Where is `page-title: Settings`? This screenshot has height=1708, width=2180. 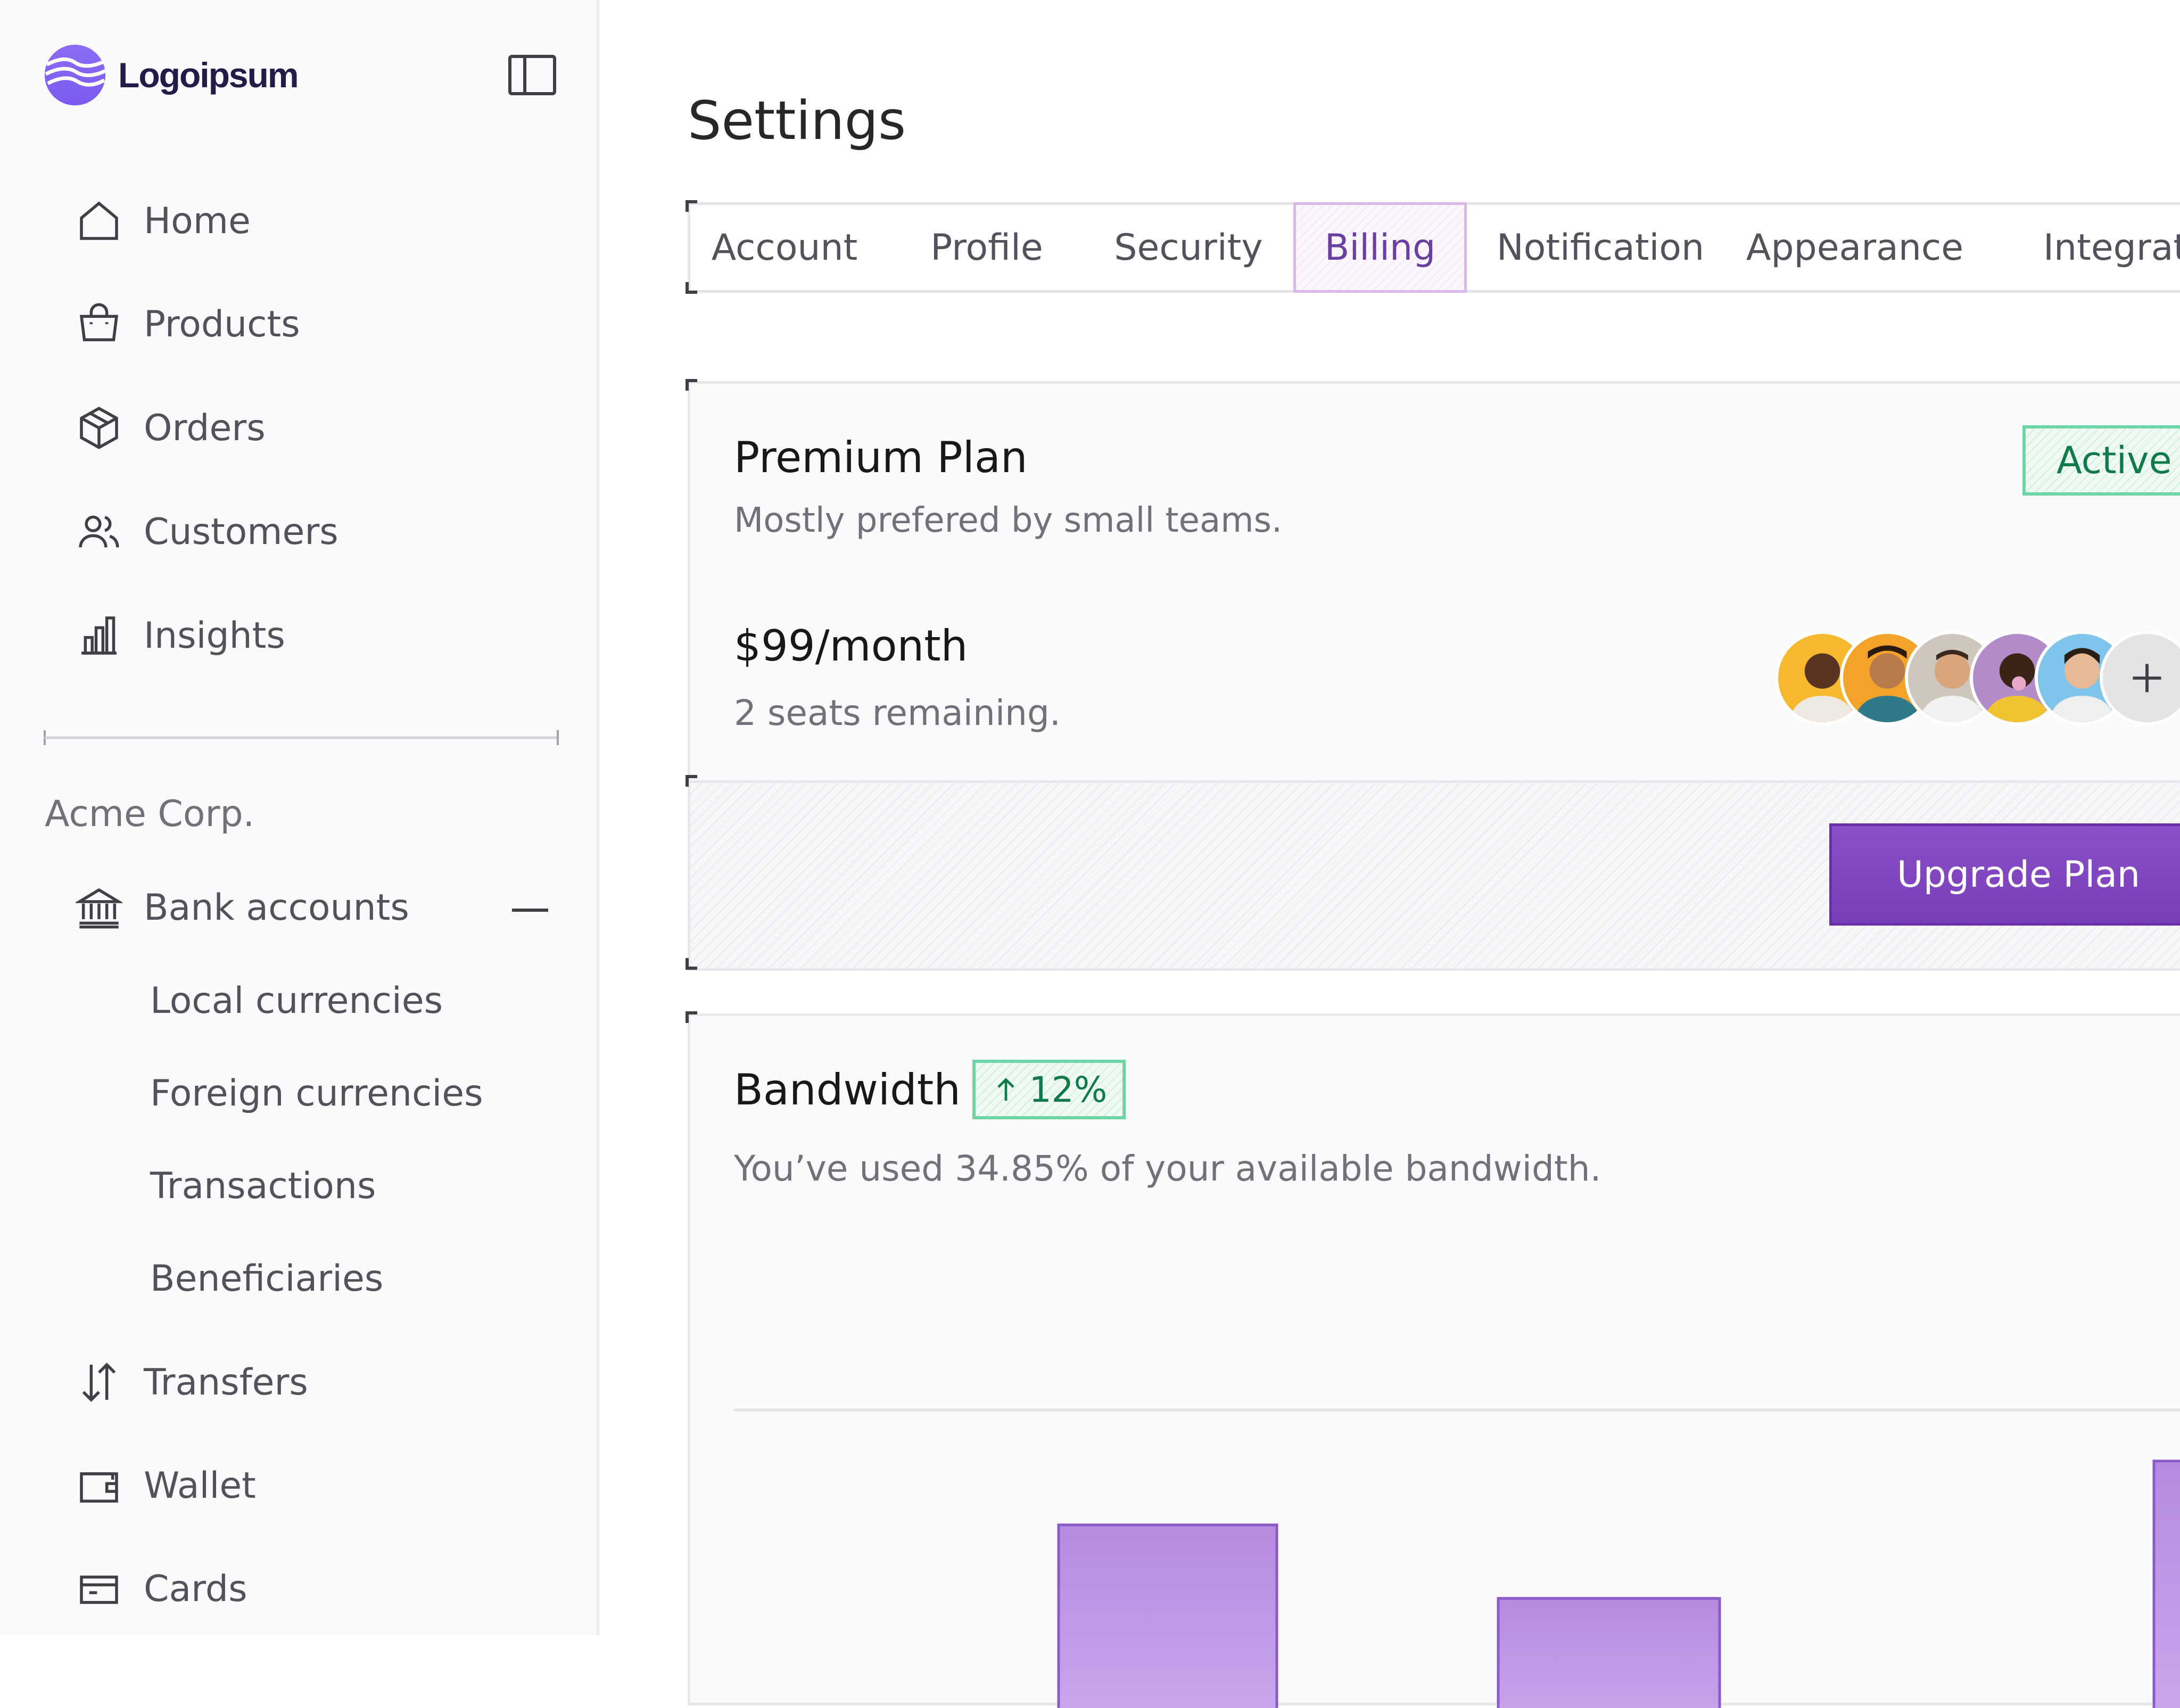 page-title: Settings is located at coordinates (797, 120).